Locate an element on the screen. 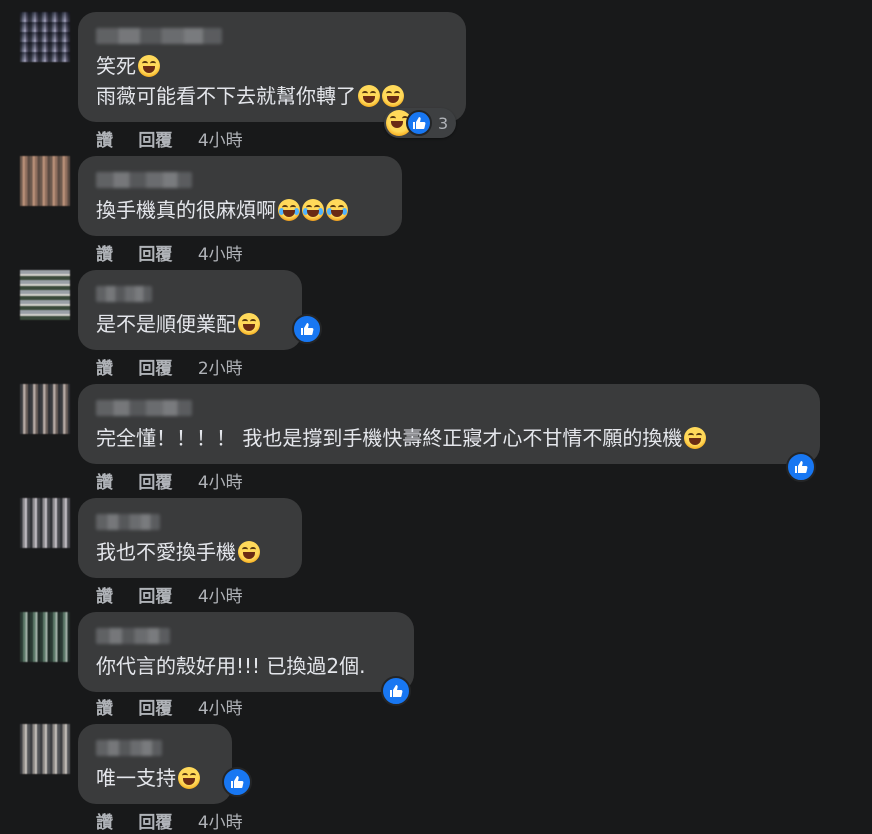 The height and width of the screenshot is (834, 872). comment-bubble: 我也不愛換手機 is located at coordinates (190, 538).